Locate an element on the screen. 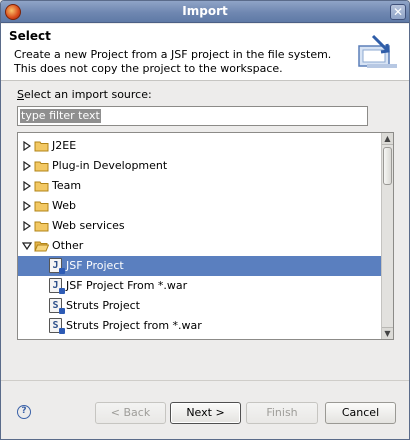 The width and height of the screenshot is (410, 440). next-button: Next > is located at coordinates (205, 413).